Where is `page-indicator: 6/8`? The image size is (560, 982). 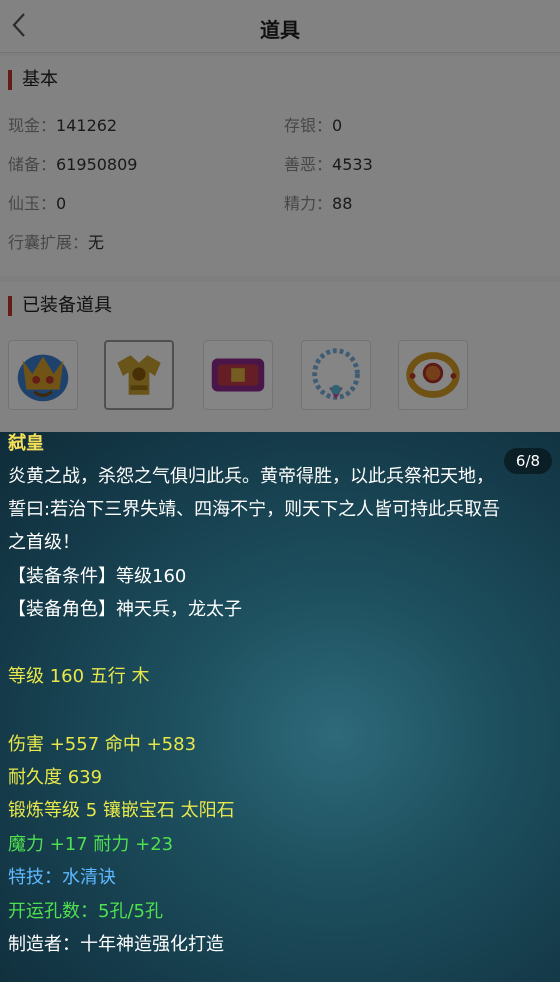
page-indicator: 6/8 is located at coordinates (528, 461).